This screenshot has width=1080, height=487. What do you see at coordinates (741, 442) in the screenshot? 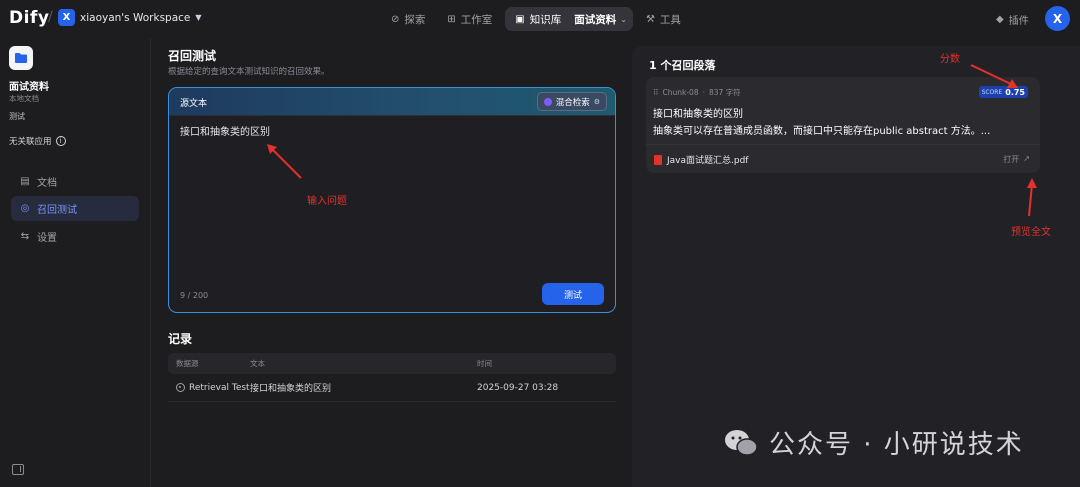
I see `wechat-icon` at bounding box center [741, 442].